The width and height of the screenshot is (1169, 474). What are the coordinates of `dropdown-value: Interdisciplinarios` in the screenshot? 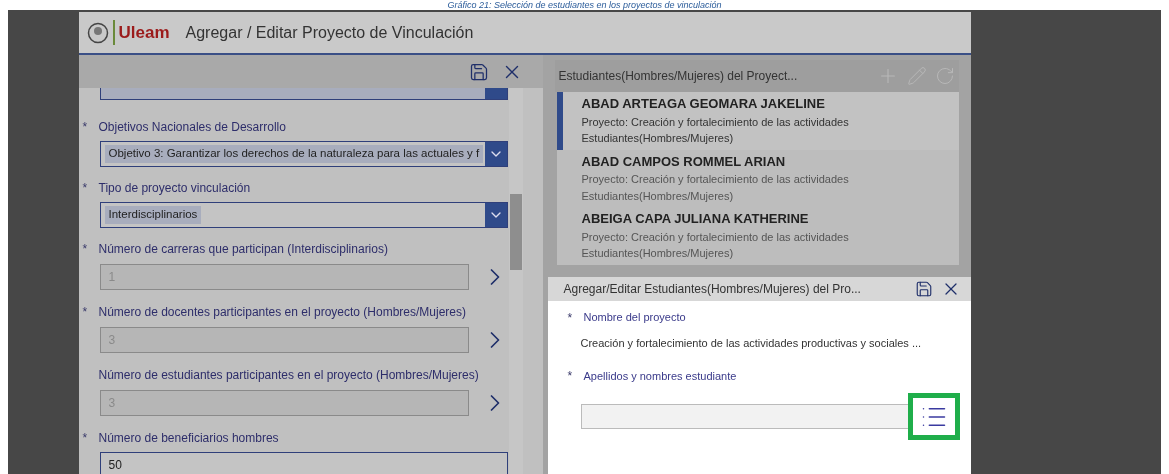 It's located at (153, 215).